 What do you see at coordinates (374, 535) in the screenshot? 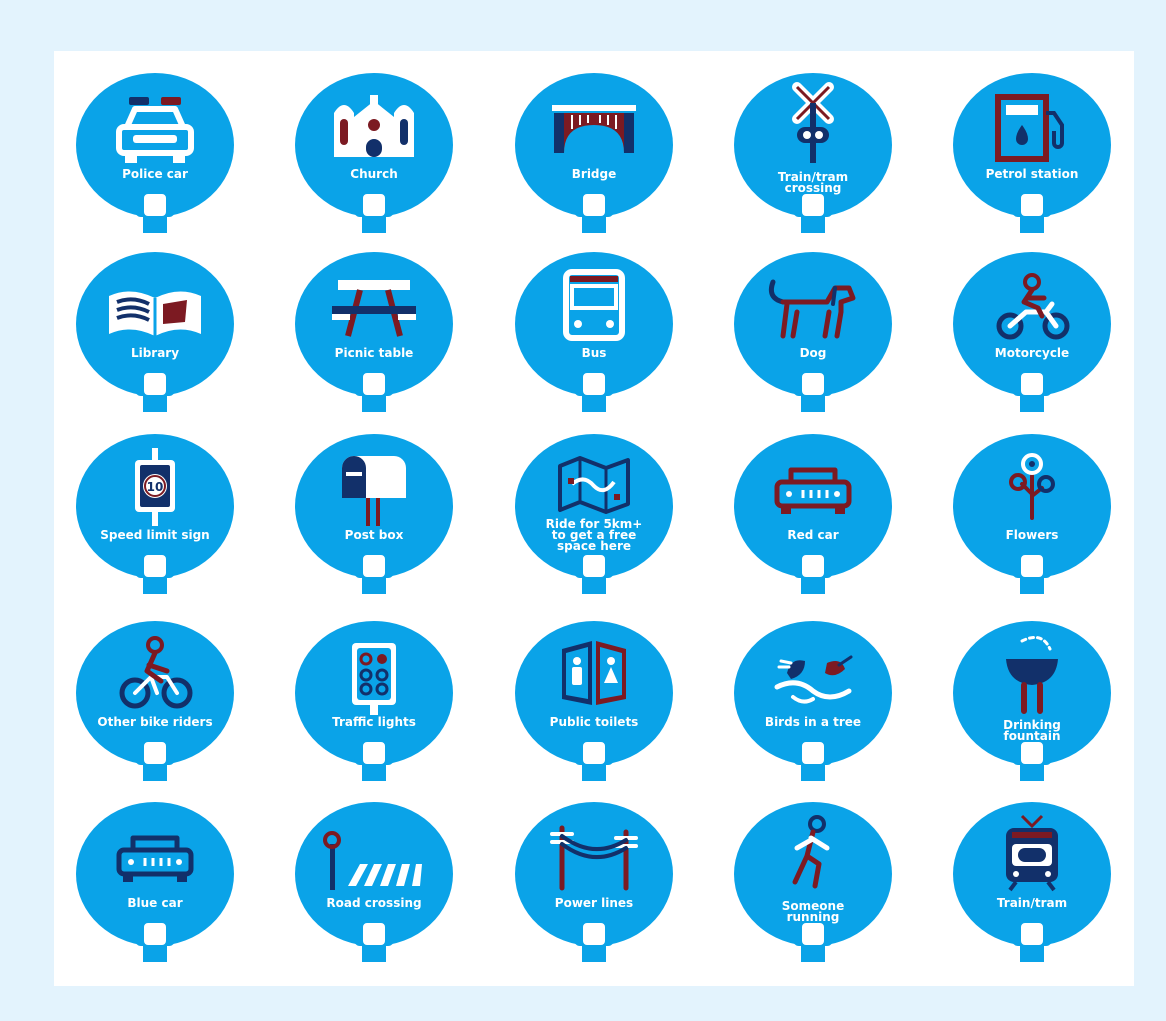
I see `tile-label: Post box` at bounding box center [374, 535].